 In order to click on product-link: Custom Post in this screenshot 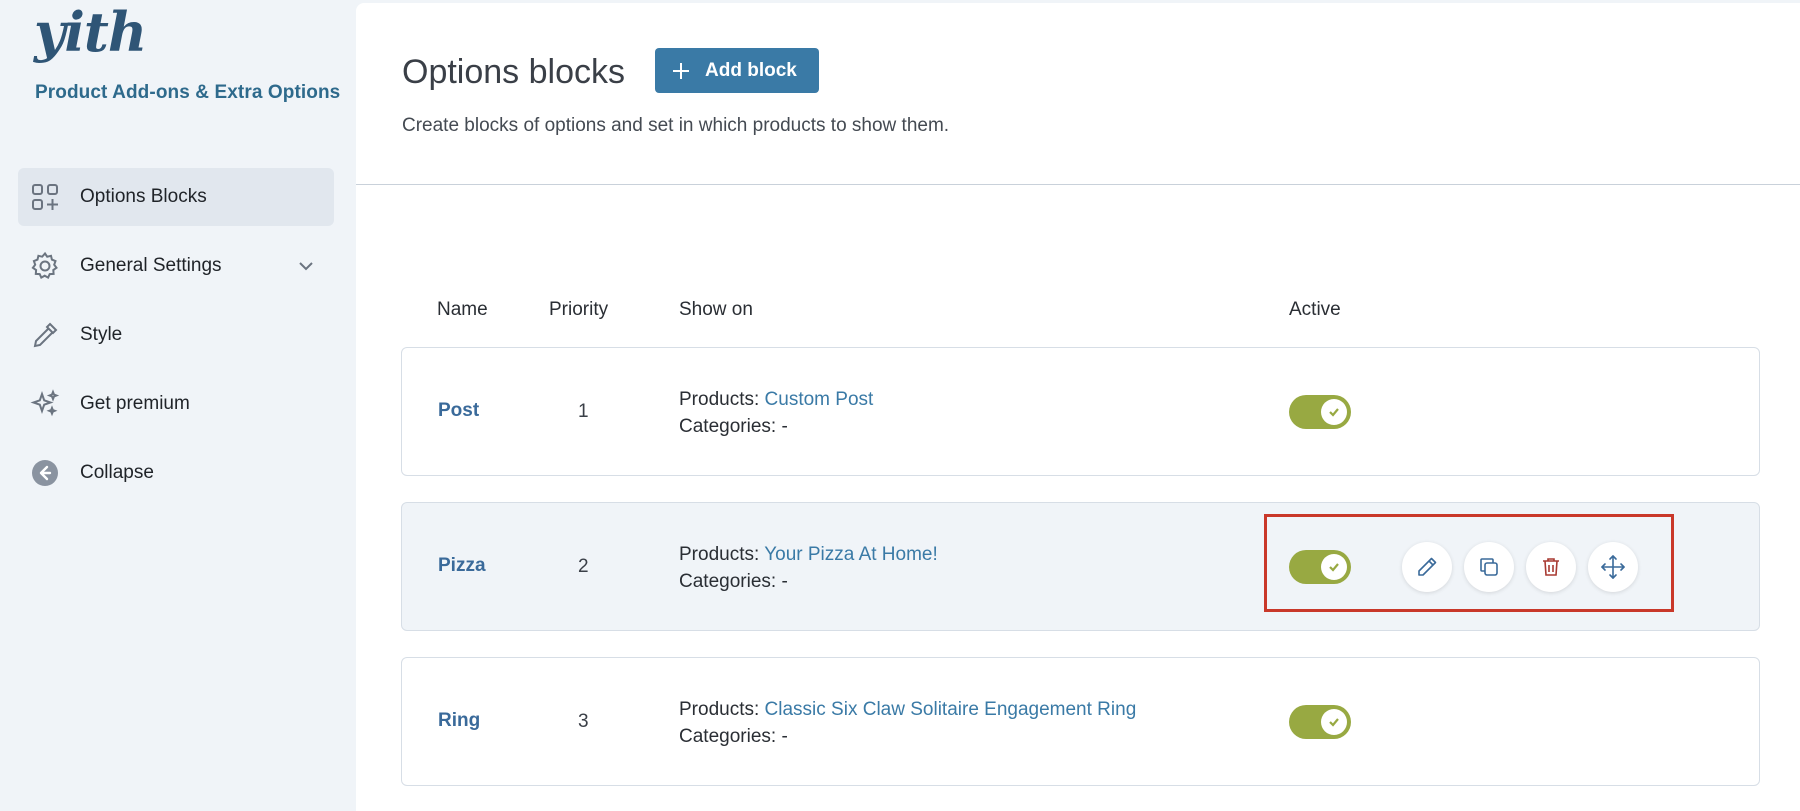, I will do `click(819, 399)`.